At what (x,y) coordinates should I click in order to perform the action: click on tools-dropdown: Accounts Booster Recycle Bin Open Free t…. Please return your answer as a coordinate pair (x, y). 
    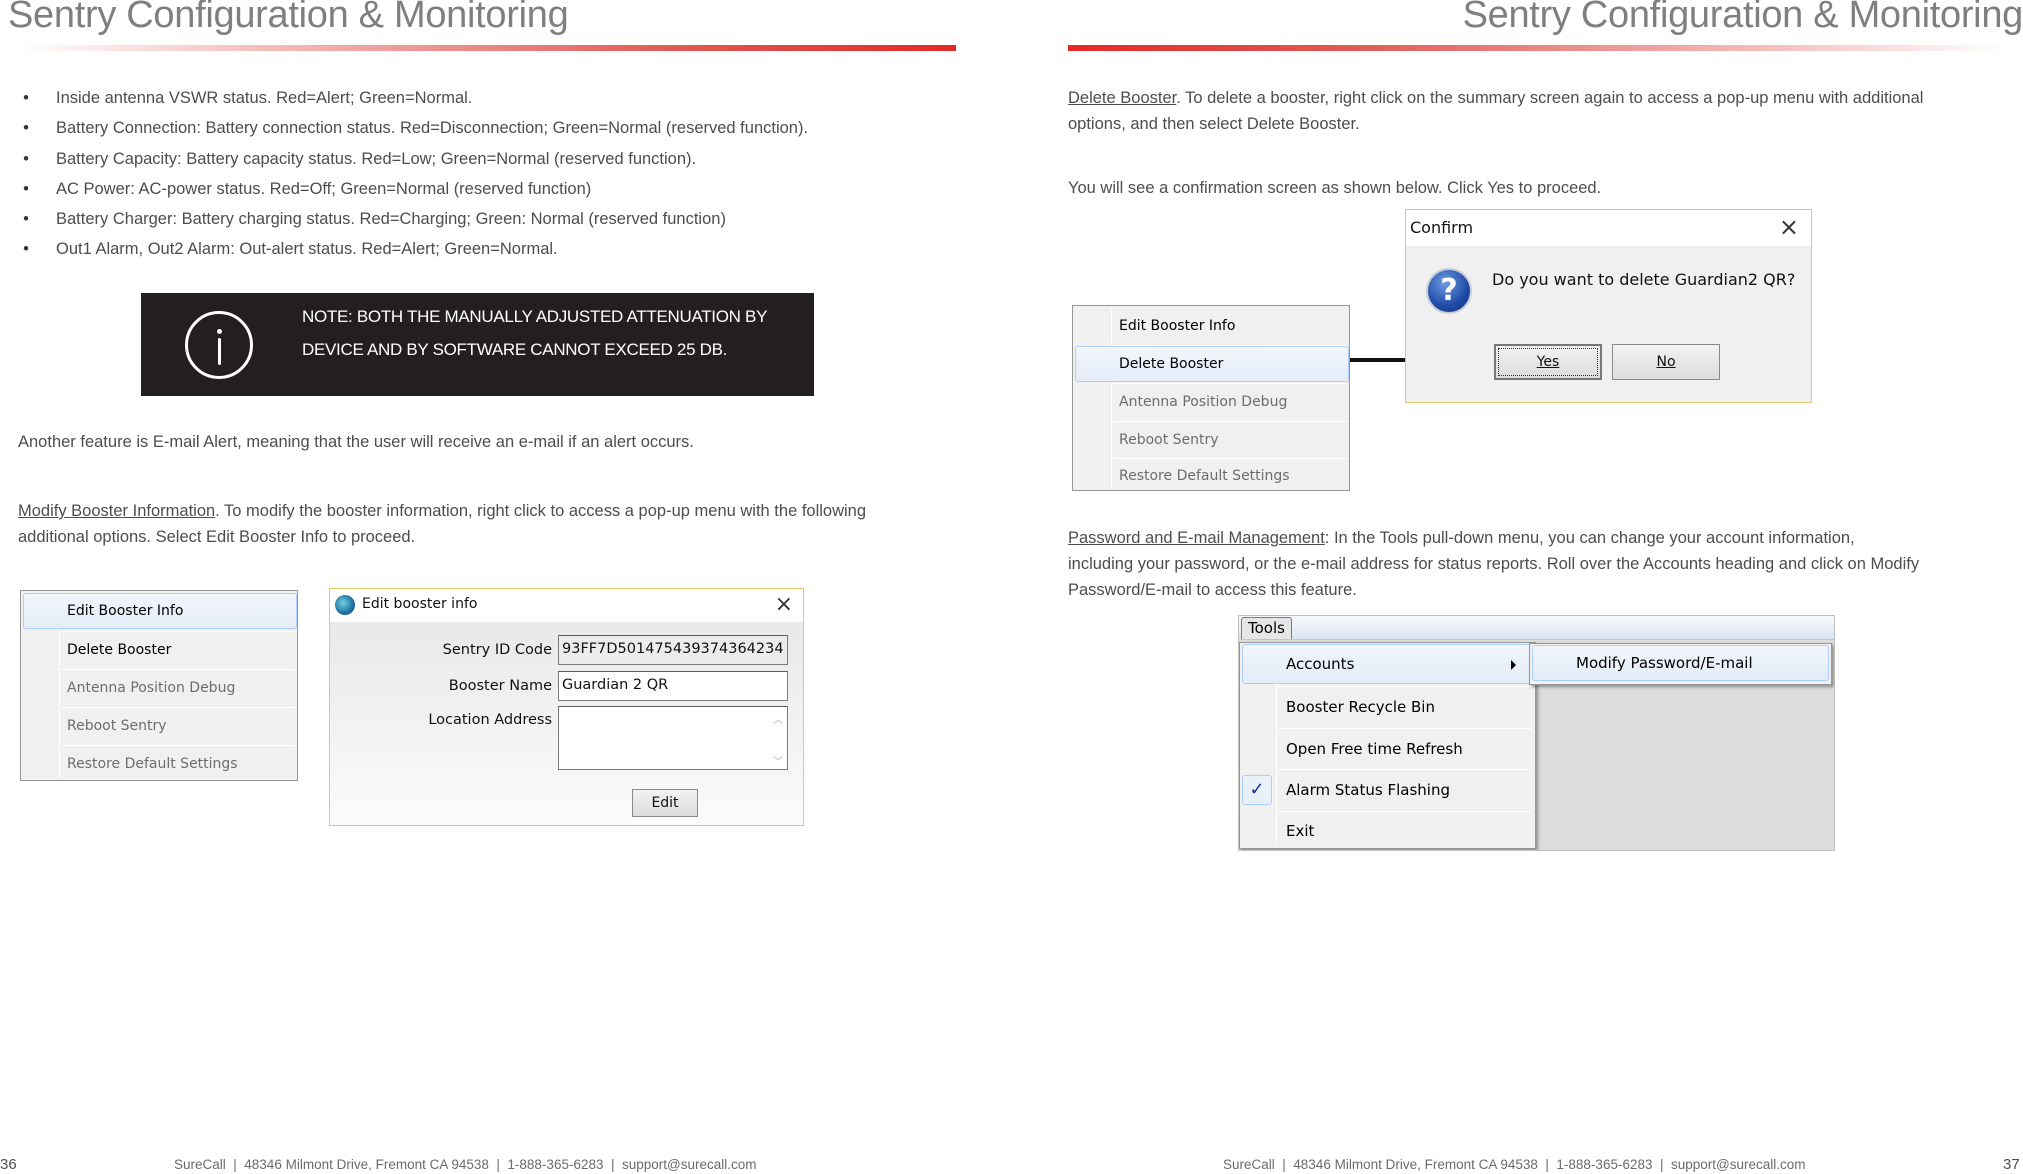
    Looking at the image, I should click on (1387, 745).